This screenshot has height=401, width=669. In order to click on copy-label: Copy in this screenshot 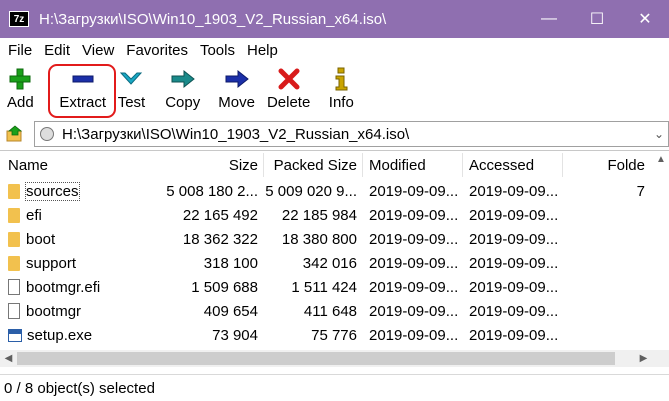, I will do `click(183, 102)`.